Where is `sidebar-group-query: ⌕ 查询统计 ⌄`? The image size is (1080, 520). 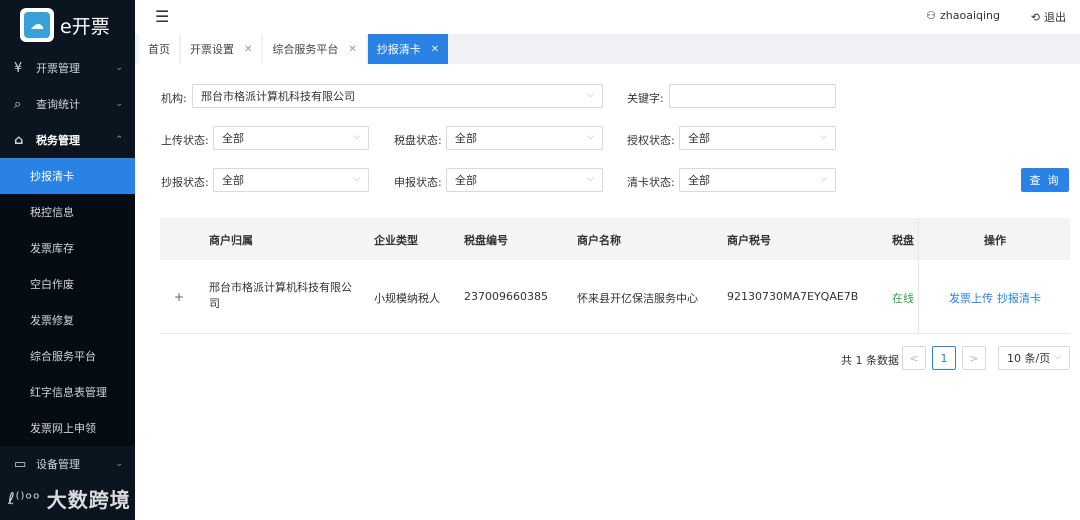 sidebar-group-query: ⌕ 查询统计 ⌄ is located at coordinates (67, 104).